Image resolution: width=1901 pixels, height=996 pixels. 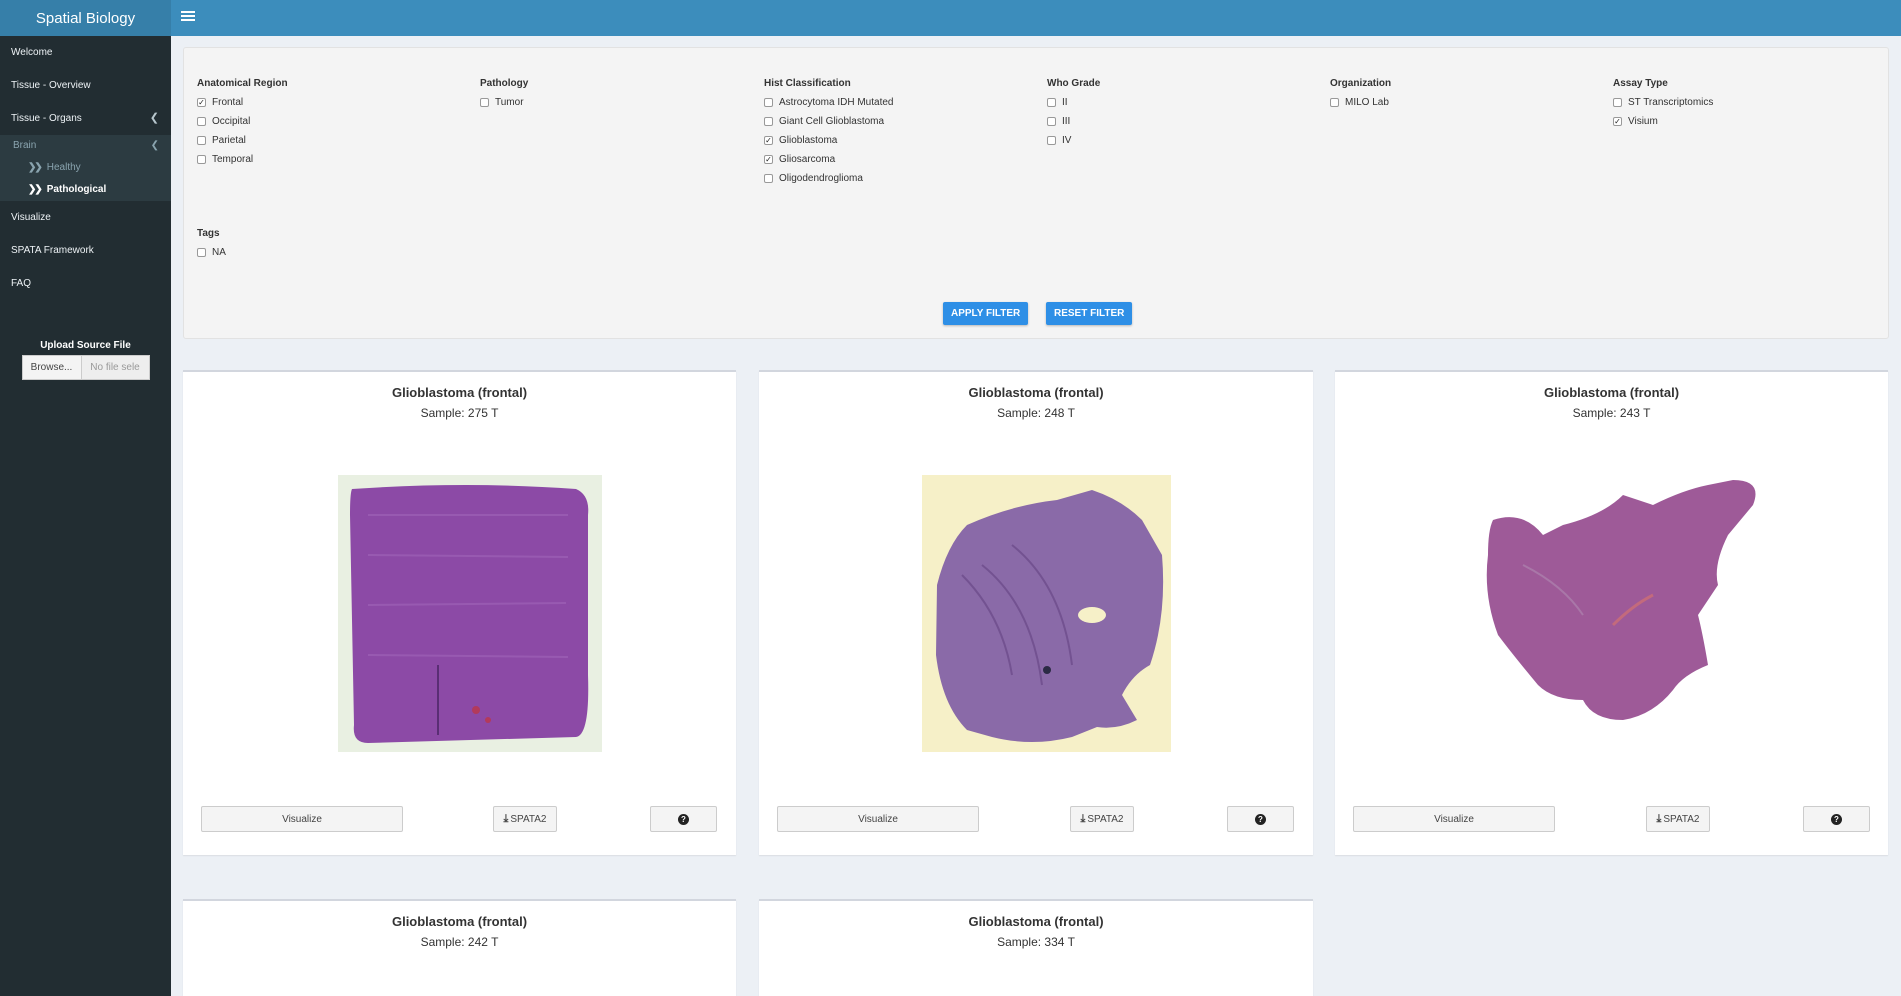 What do you see at coordinates (1663, 121) in the screenshot?
I see `checkbox-visium: ✓ Visium` at bounding box center [1663, 121].